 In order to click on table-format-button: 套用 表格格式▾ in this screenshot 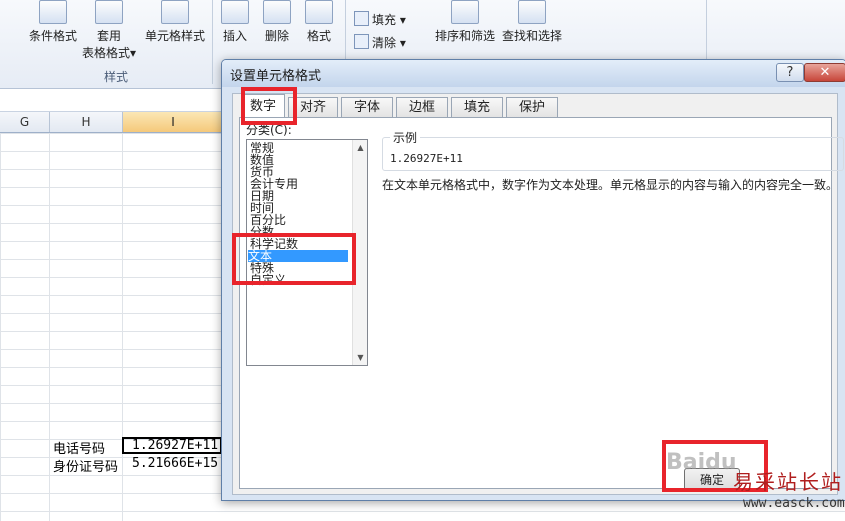, I will do `click(109, 30)`.